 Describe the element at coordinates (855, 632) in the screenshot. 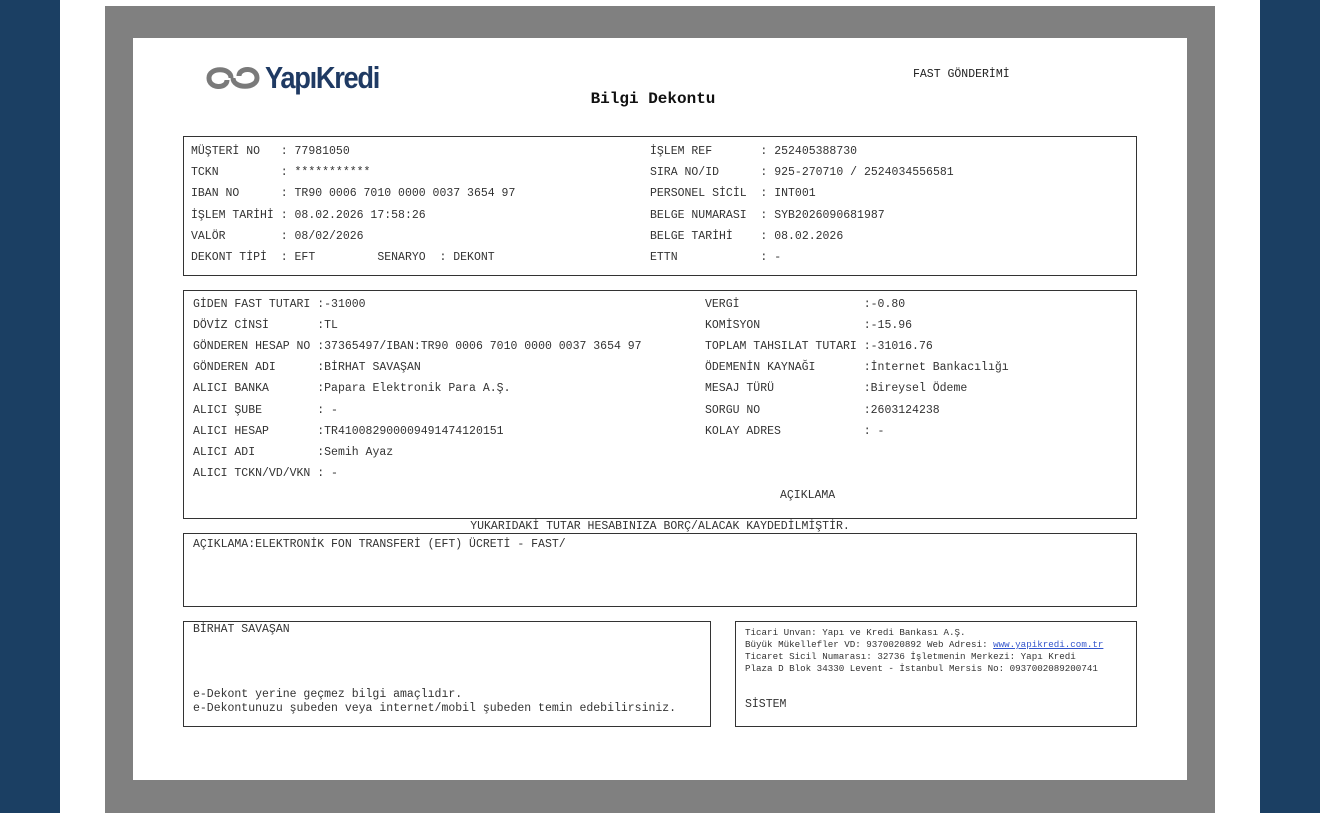

I see `bank-title-line: Ticari Unvan: Yapı ve Kredi Bankası A.Ş.` at that location.